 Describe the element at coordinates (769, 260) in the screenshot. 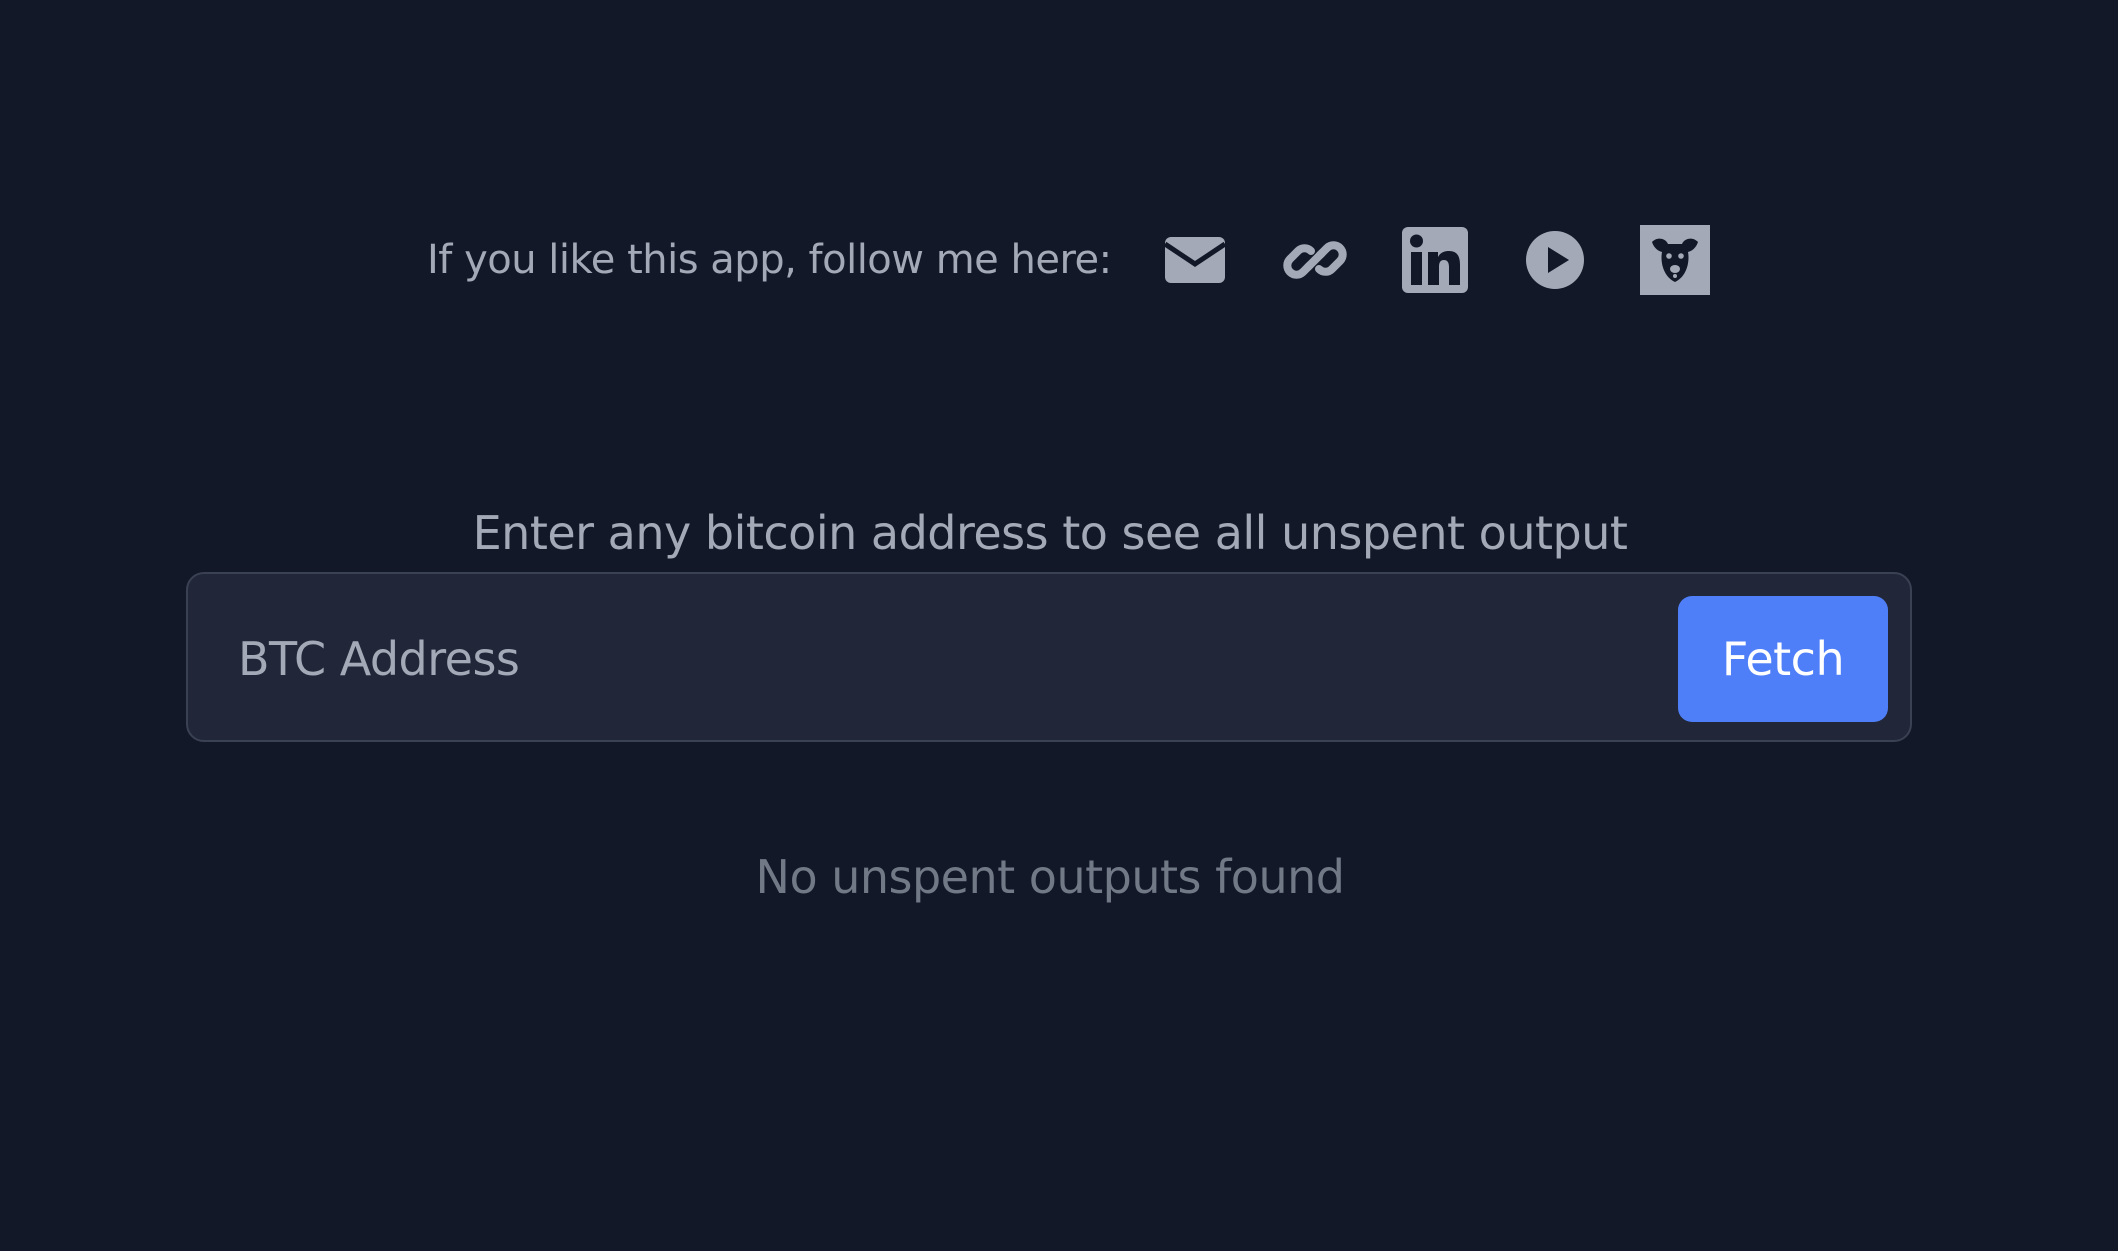

I see `follow-text: If you like this app, follow me here:` at that location.